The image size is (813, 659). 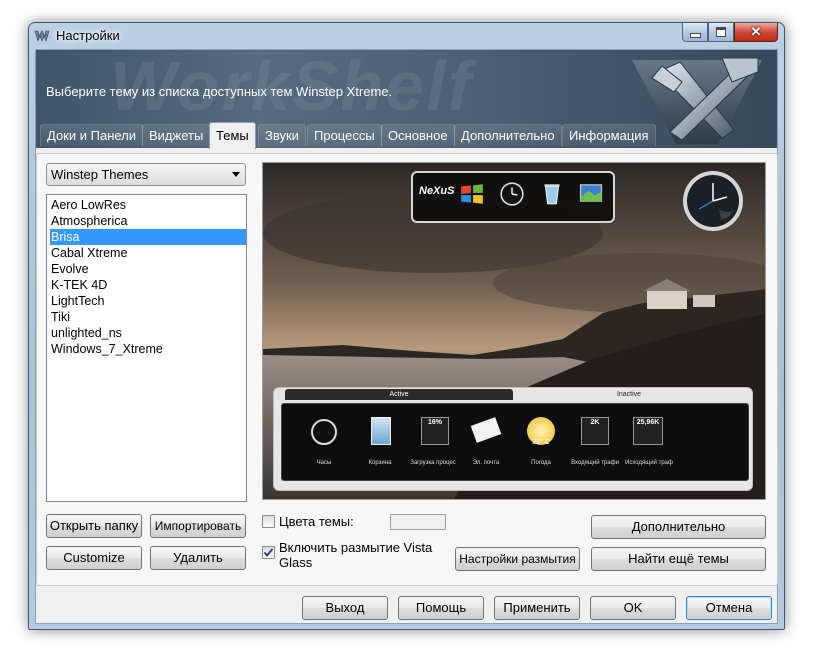 I want to click on vista-glass-label-line1: Включить размытие Vista, so click(x=356, y=547).